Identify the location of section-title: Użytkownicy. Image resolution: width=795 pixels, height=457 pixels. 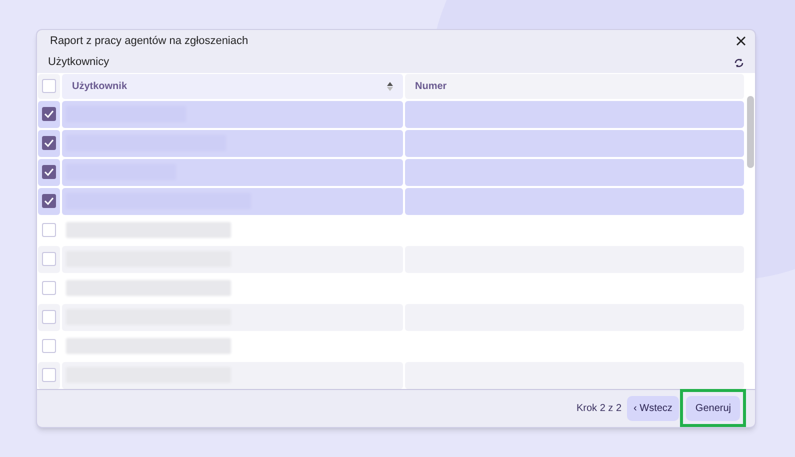
(79, 62).